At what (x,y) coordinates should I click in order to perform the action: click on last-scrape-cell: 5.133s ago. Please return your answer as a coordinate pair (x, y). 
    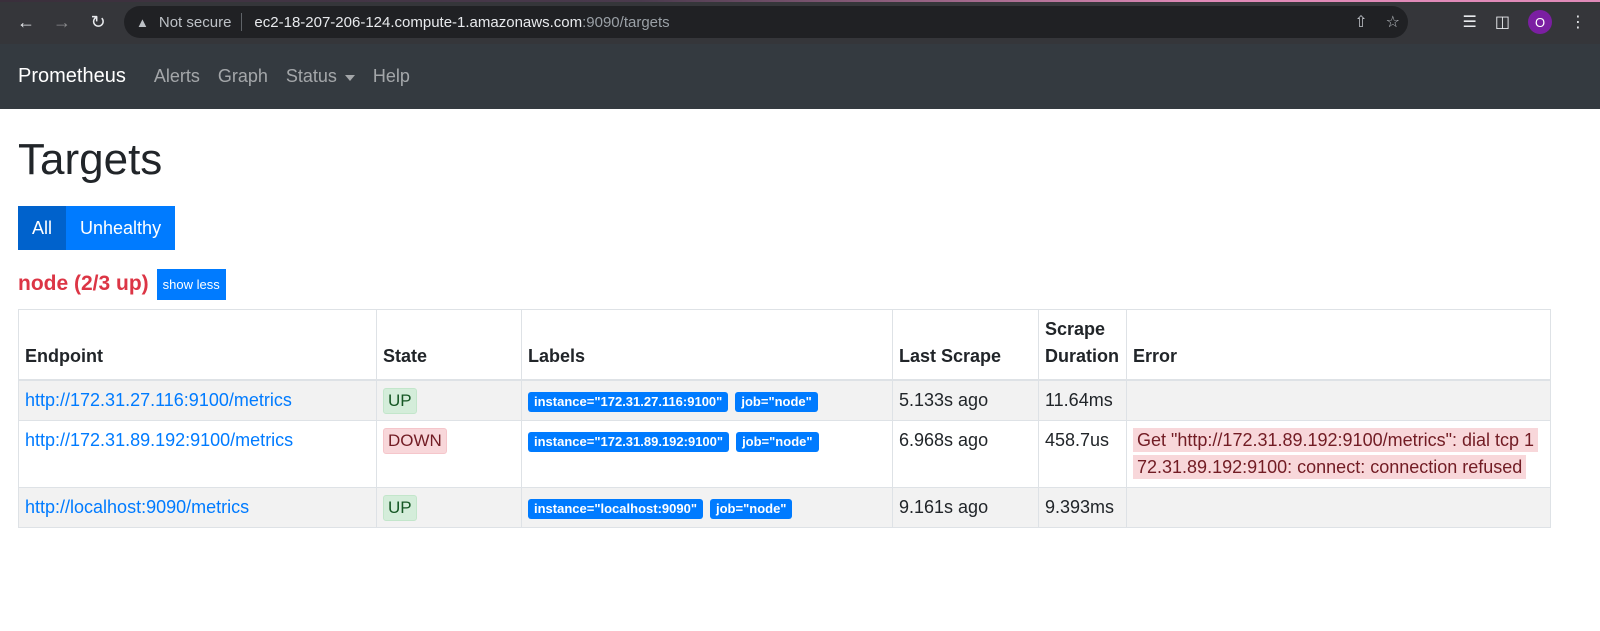
    Looking at the image, I should click on (965, 400).